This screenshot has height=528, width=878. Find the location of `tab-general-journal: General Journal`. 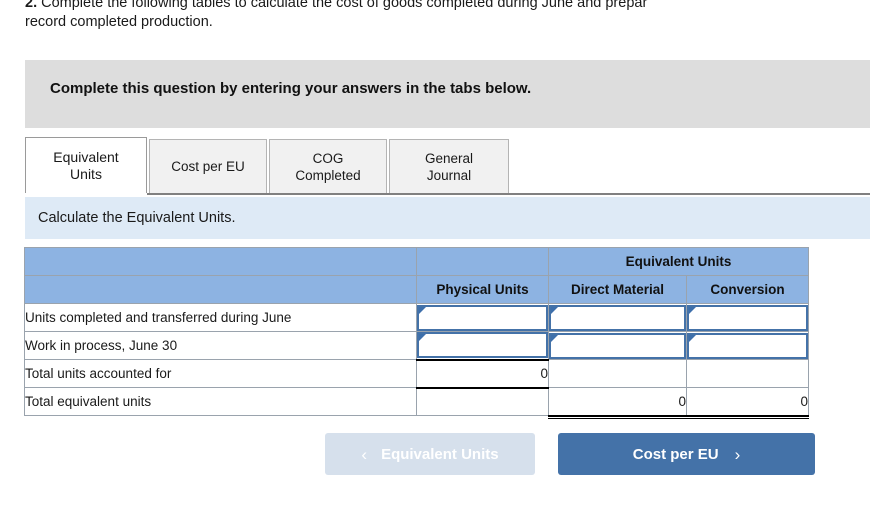

tab-general-journal: General Journal is located at coordinates (449, 166).